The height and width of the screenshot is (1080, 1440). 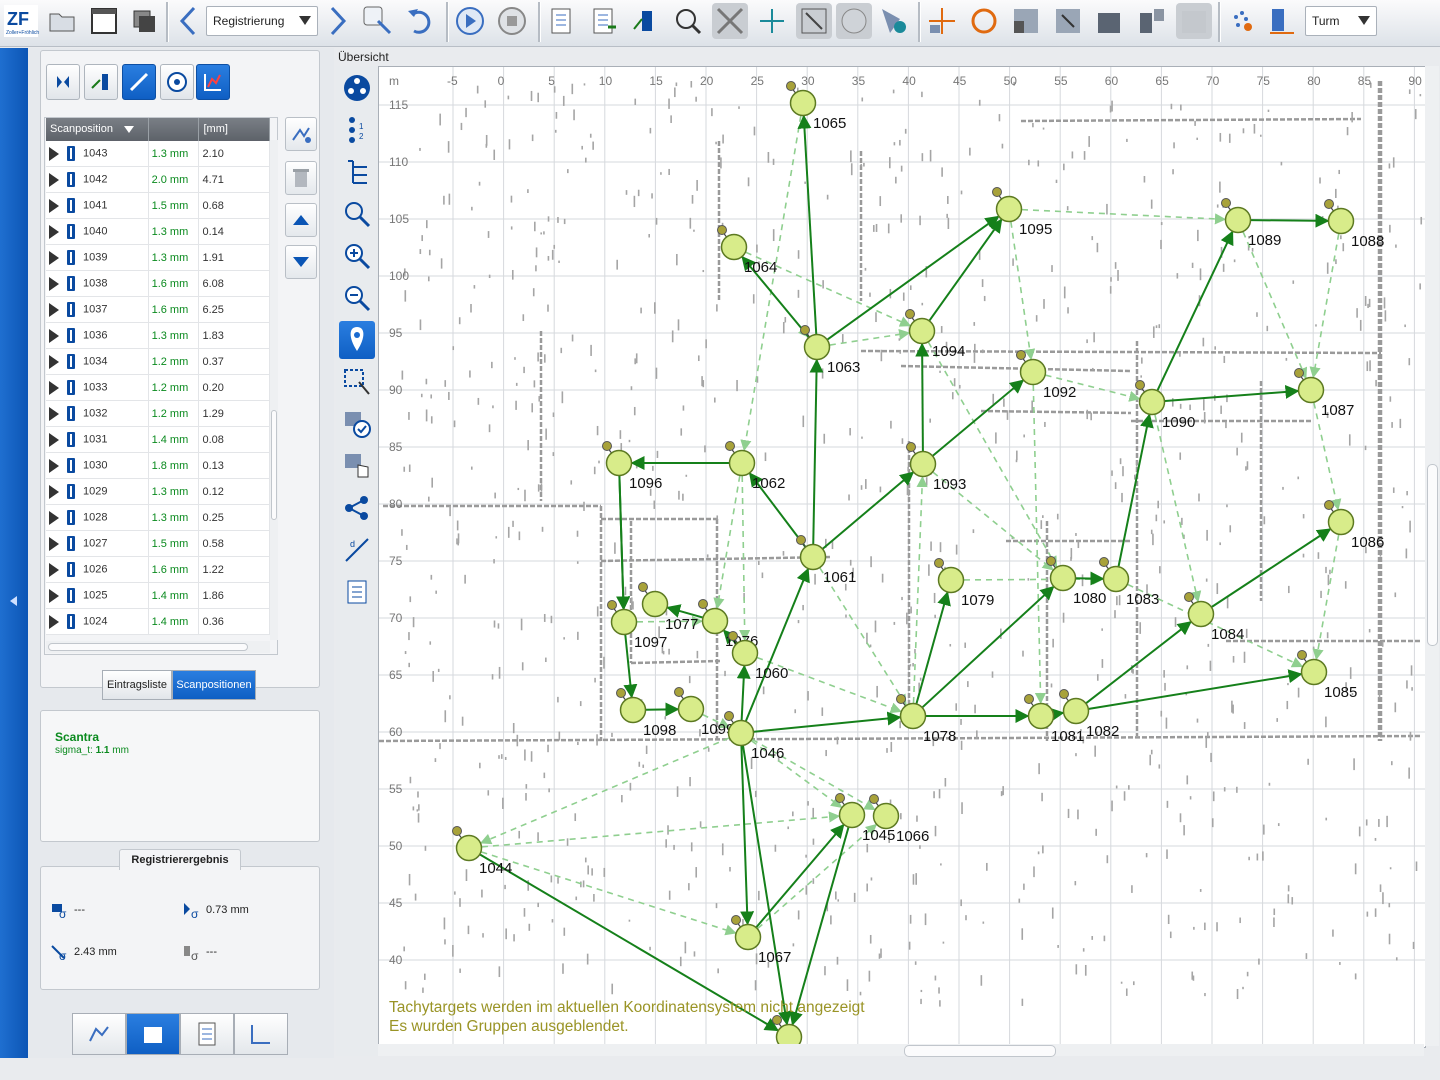 What do you see at coordinates (357, 424) in the screenshot?
I see `verify-icon` at bounding box center [357, 424].